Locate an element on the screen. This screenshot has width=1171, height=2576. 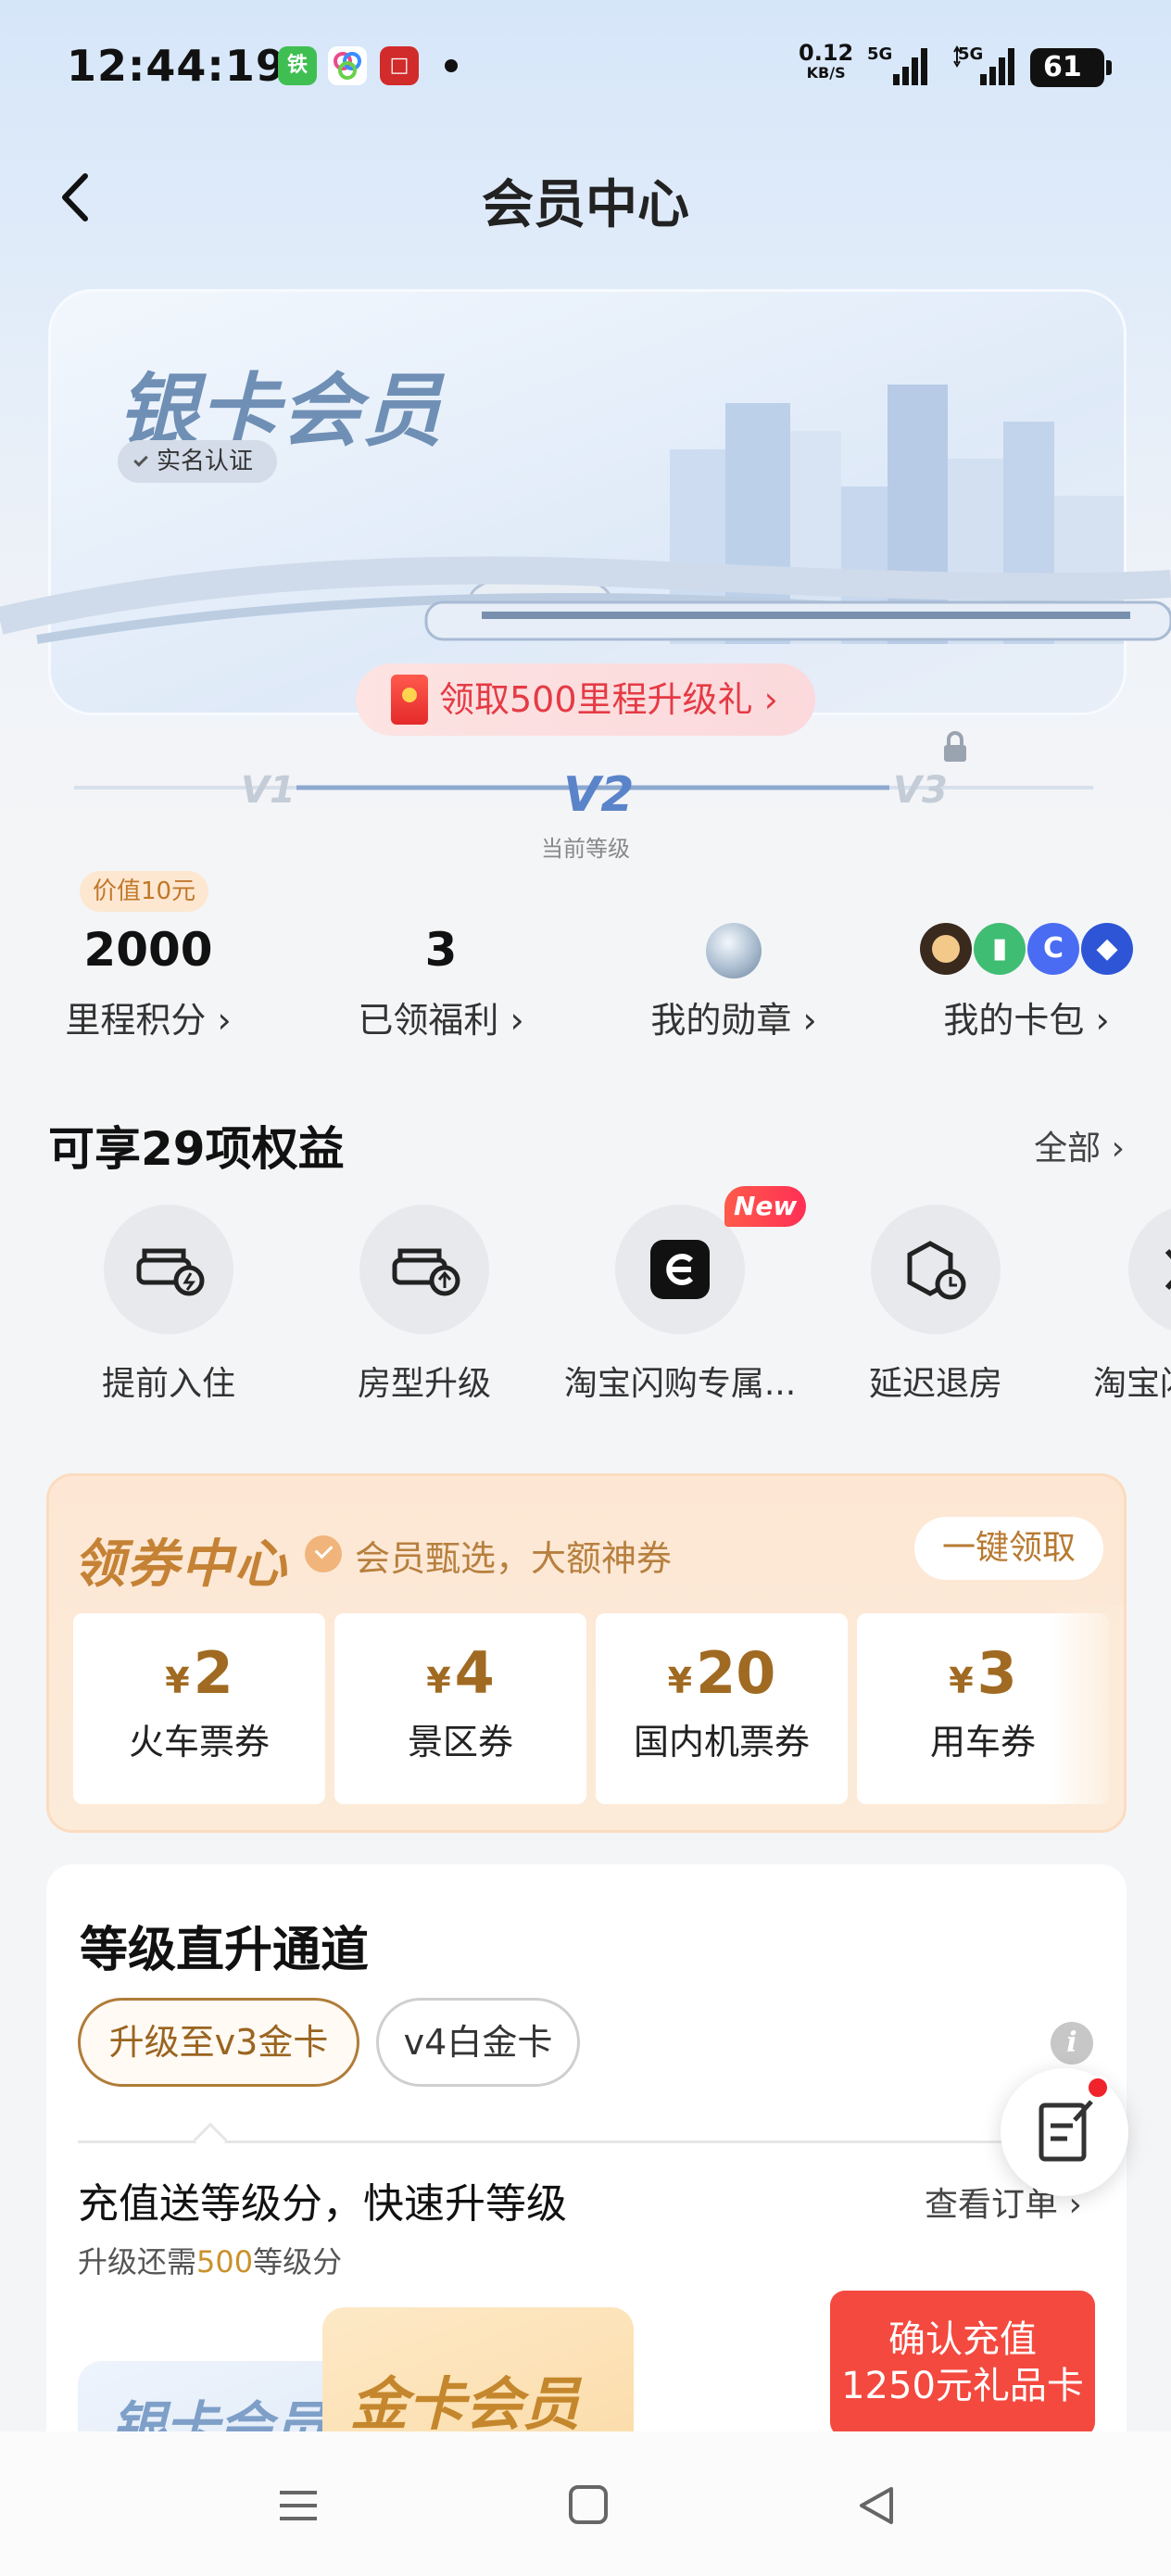
network-speed: 0.12 KB/S is located at coordinates (827, 61).